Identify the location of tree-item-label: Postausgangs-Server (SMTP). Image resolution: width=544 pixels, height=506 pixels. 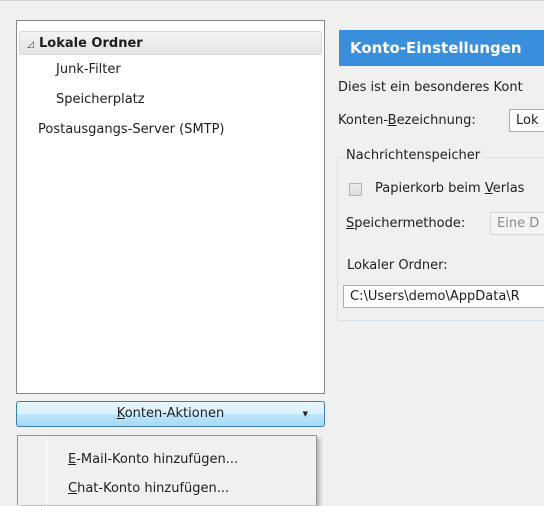
(131, 129).